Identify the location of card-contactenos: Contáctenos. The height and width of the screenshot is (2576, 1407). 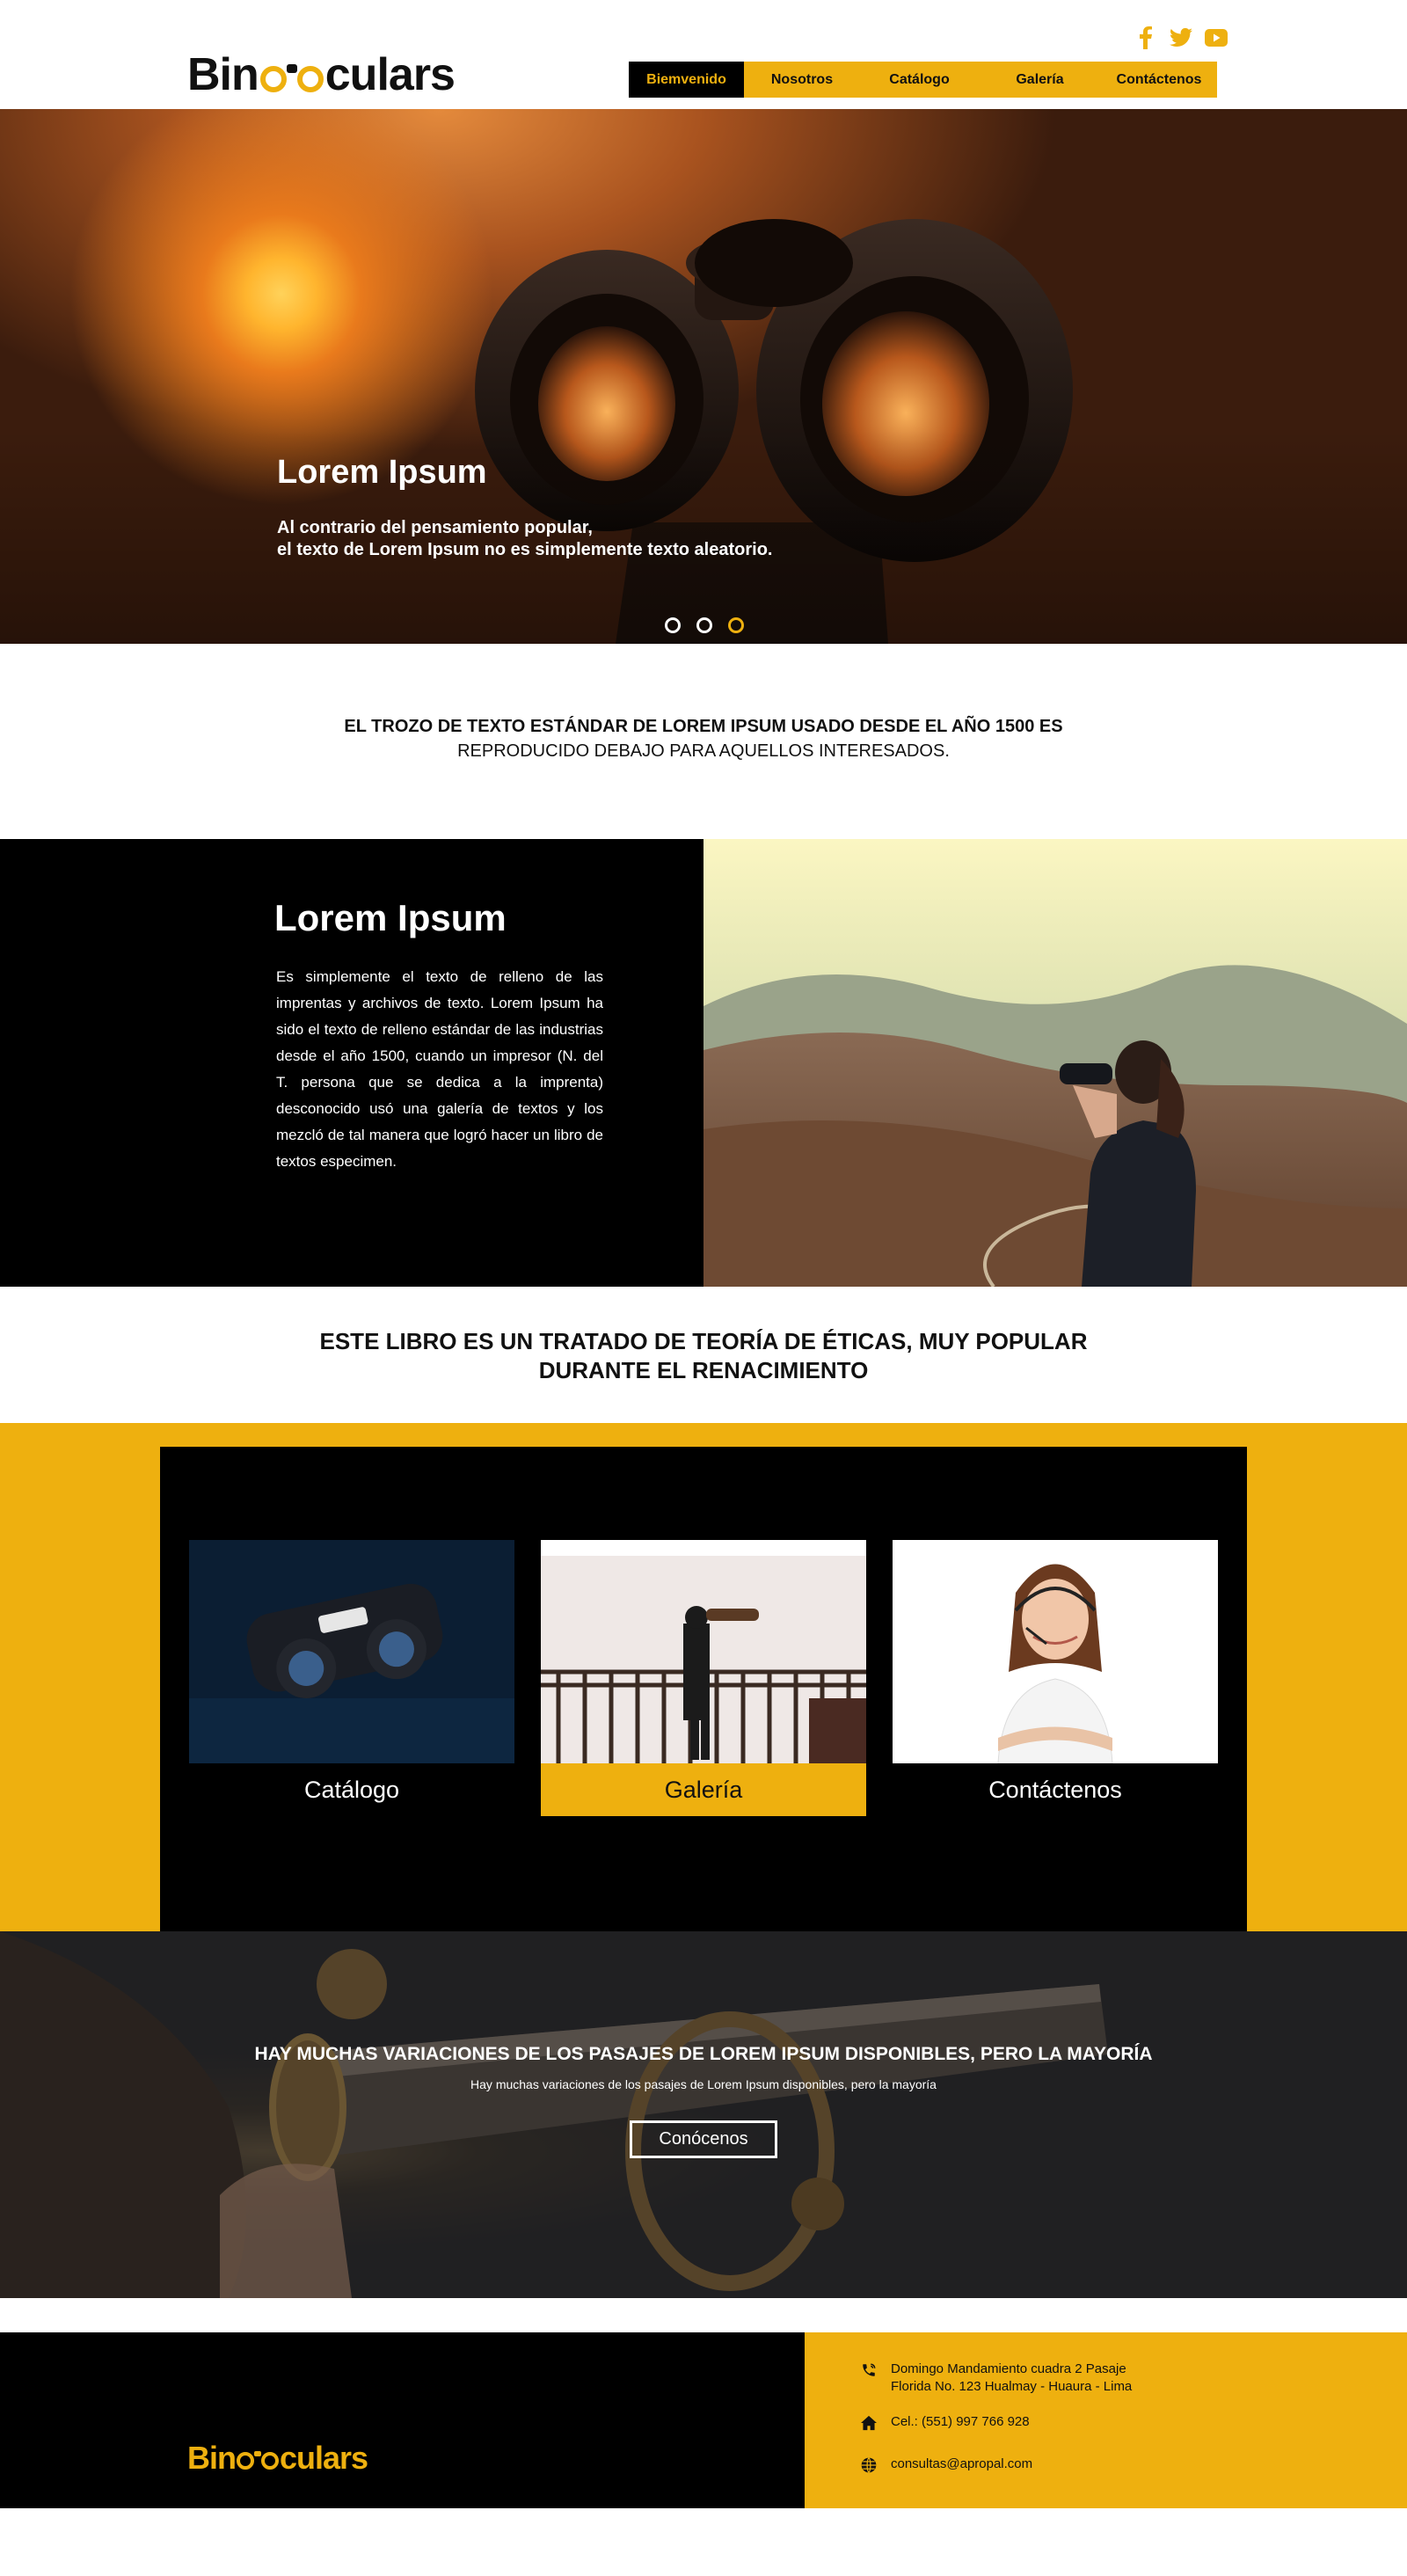
(1056, 1678).